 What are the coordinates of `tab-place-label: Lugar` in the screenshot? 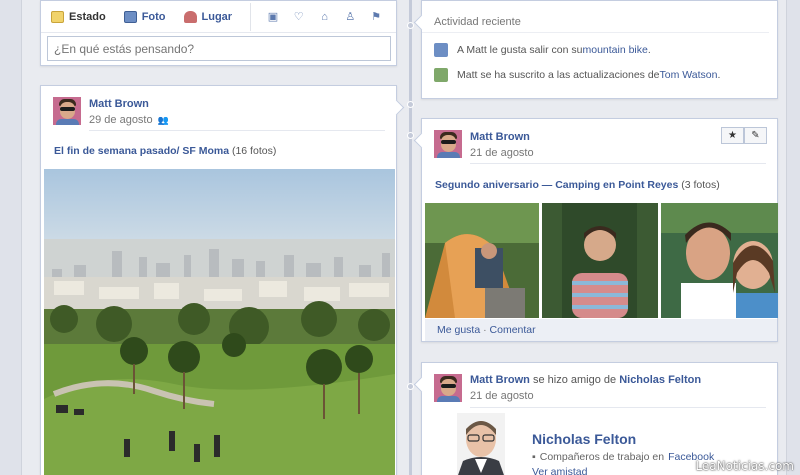 It's located at (217, 16).